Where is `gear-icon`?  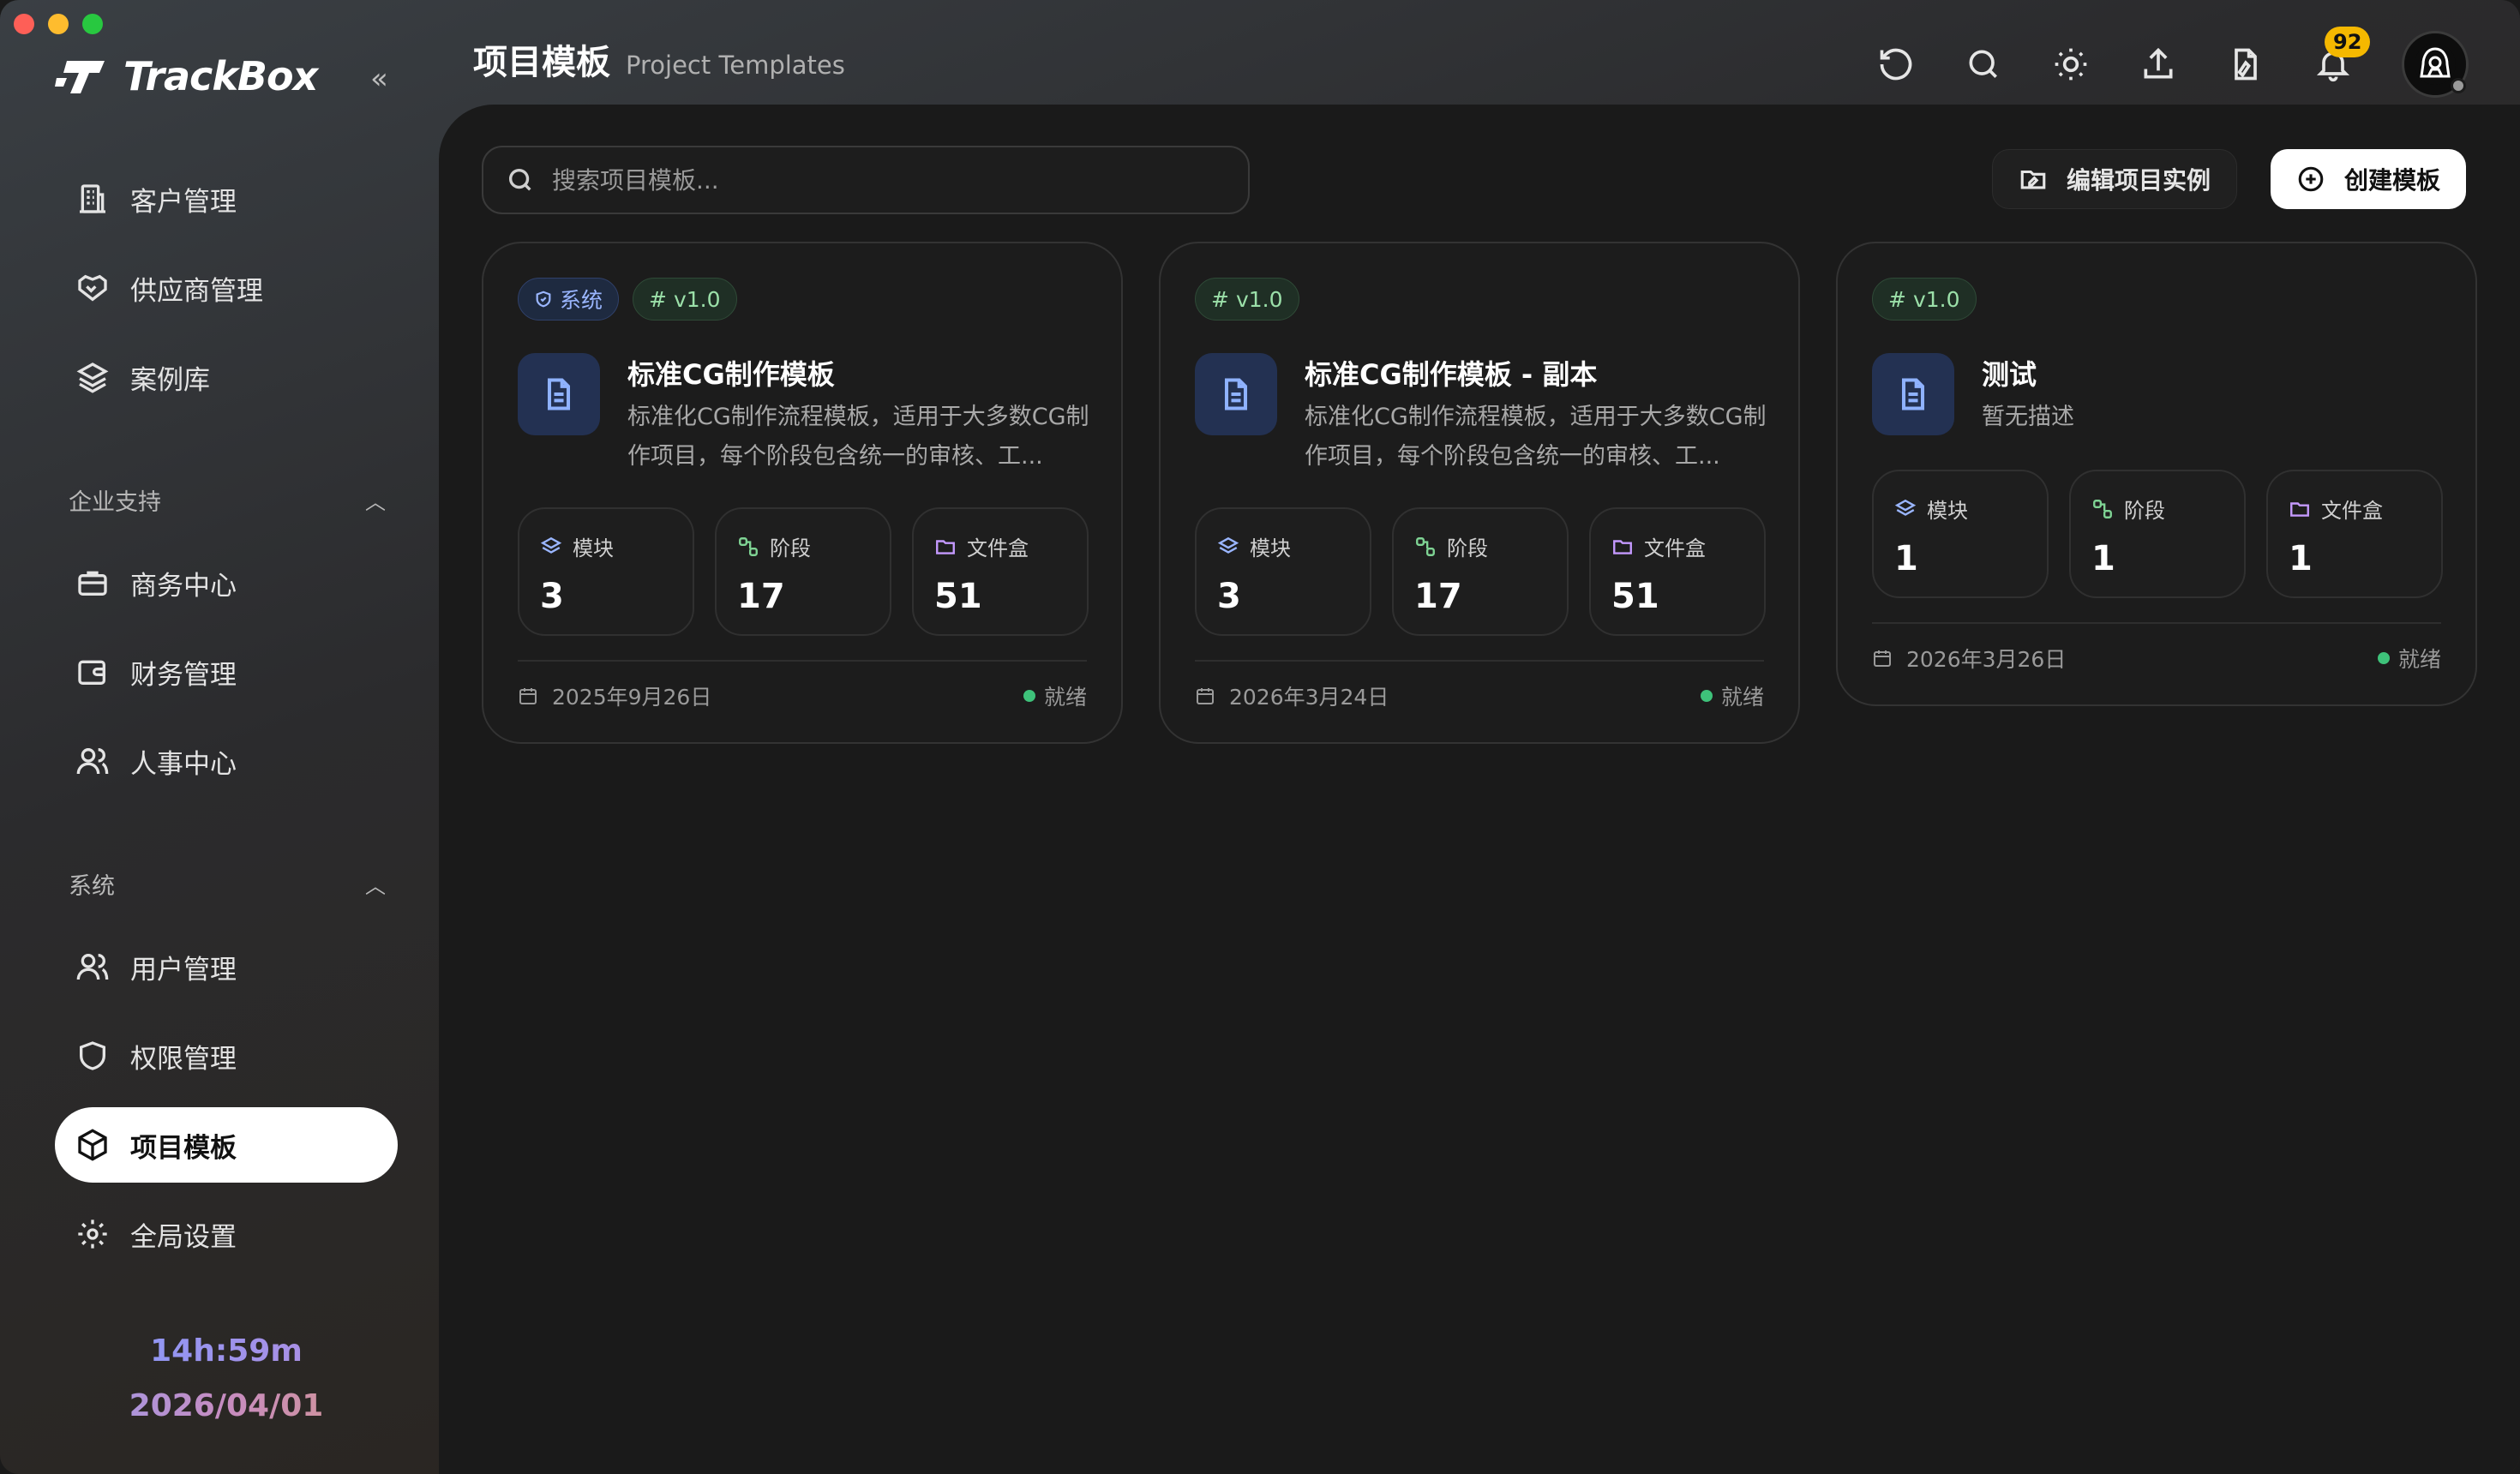
gear-icon is located at coordinates (92, 1234).